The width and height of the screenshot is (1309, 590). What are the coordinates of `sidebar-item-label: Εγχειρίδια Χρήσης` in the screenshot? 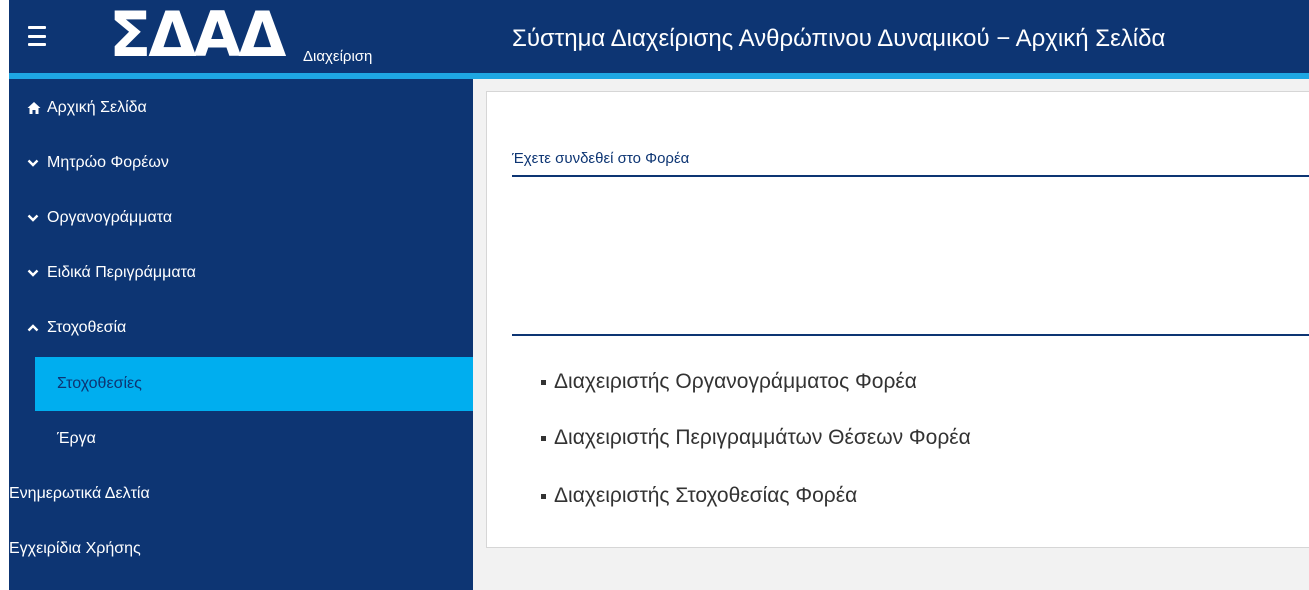 It's located at (75, 548).